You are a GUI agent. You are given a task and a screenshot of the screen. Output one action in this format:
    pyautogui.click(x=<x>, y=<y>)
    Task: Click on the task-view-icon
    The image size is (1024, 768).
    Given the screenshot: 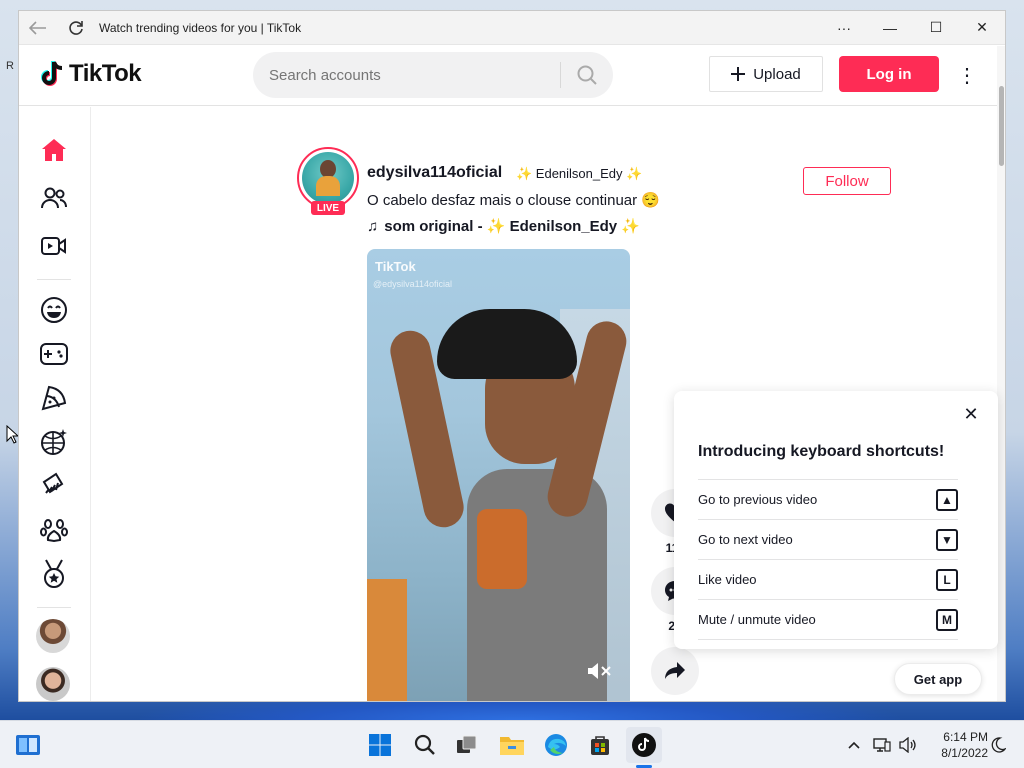 What is the action you would take?
    pyautogui.click(x=467, y=744)
    